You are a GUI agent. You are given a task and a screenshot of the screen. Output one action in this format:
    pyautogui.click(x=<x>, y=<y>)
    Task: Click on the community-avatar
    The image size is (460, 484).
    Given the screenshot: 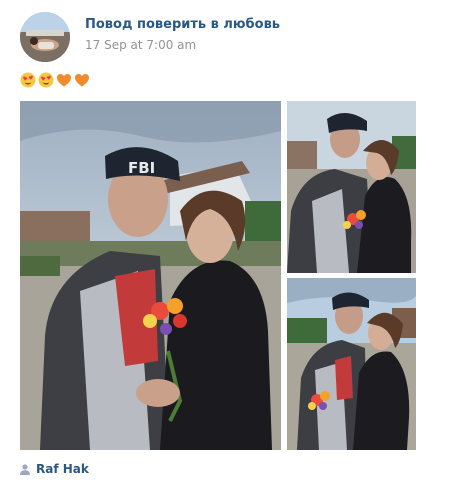 What is the action you would take?
    pyautogui.click(x=45, y=37)
    